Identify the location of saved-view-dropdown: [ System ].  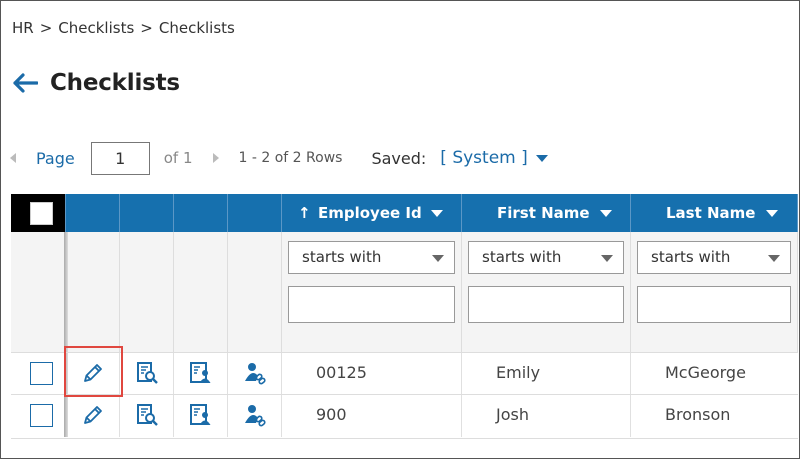
(494, 158).